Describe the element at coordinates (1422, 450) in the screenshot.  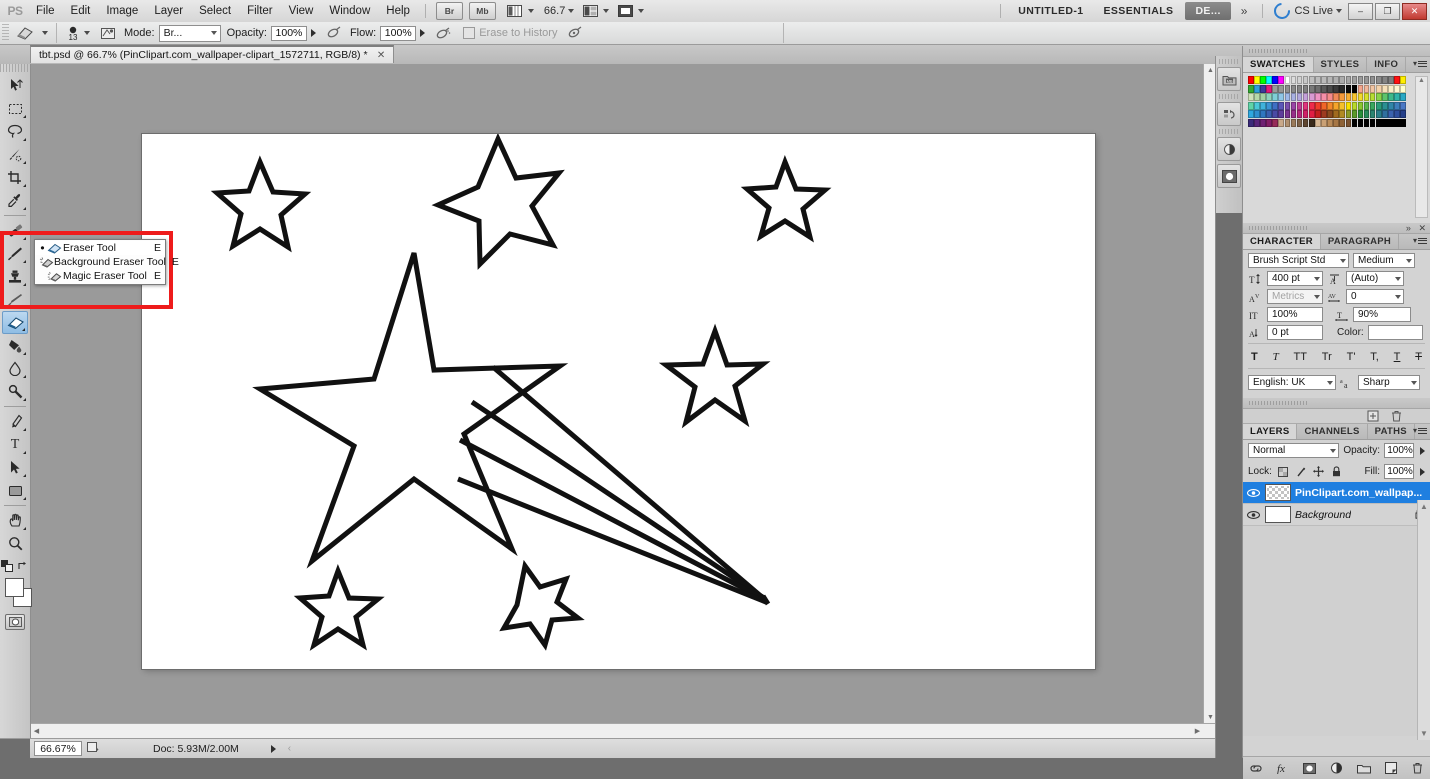
I see `opacity-slider-toggle-icon` at that location.